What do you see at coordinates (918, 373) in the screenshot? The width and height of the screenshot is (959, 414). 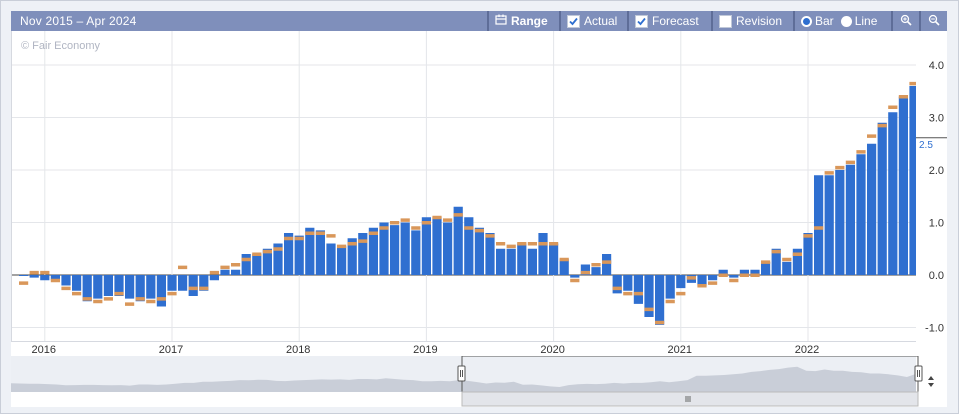 I see `navigator-right-handle` at bounding box center [918, 373].